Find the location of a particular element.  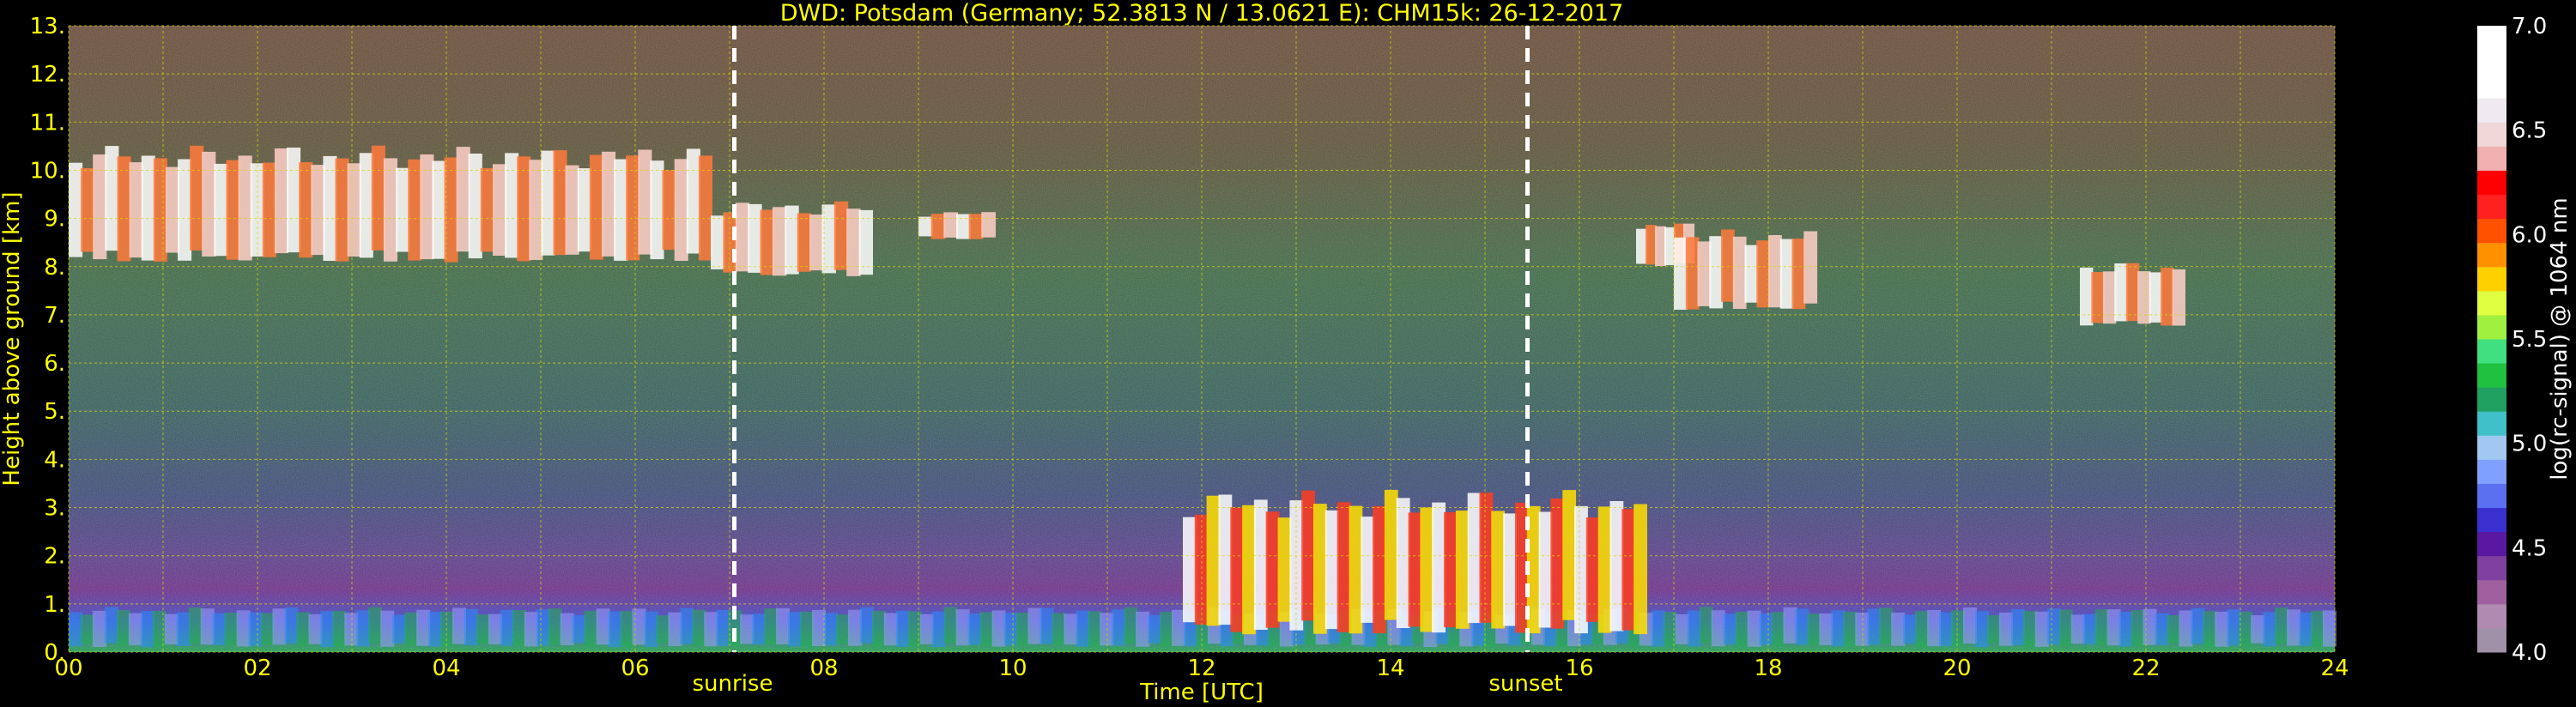

x-tick-label: 00 is located at coordinates (68, 668).